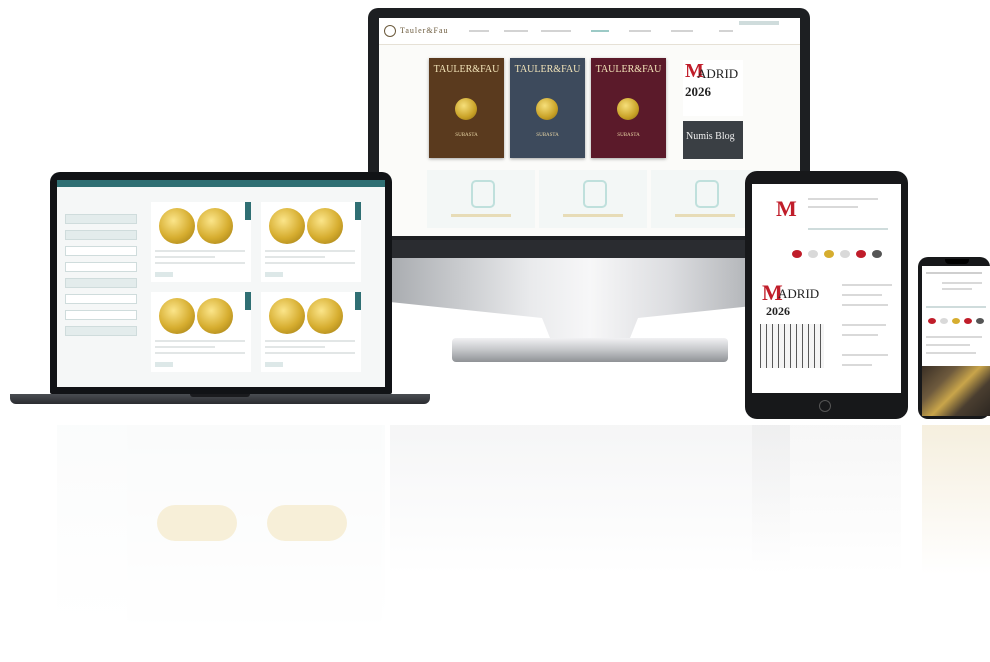 The width and height of the screenshot is (990, 662). What do you see at coordinates (954, 273) in the screenshot?
I see `status-bar` at bounding box center [954, 273].